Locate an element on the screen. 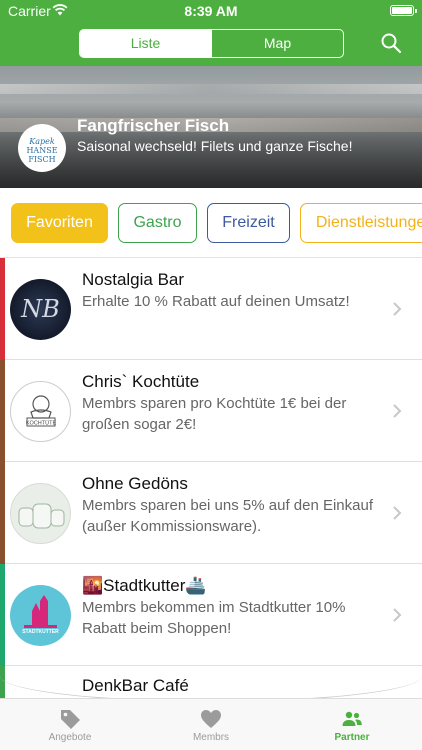  tab-bar: Angebote Membrs Partner is located at coordinates (211, 724).